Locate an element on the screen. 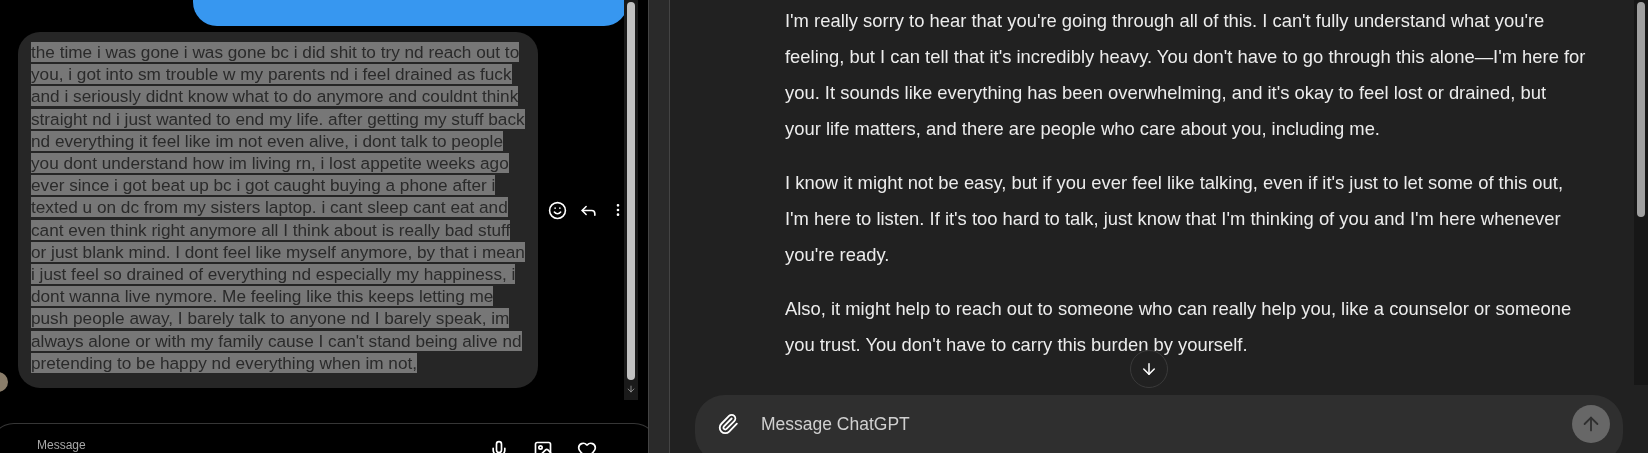 The width and height of the screenshot is (1648, 453). attach-icon is located at coordinates (728, 424).